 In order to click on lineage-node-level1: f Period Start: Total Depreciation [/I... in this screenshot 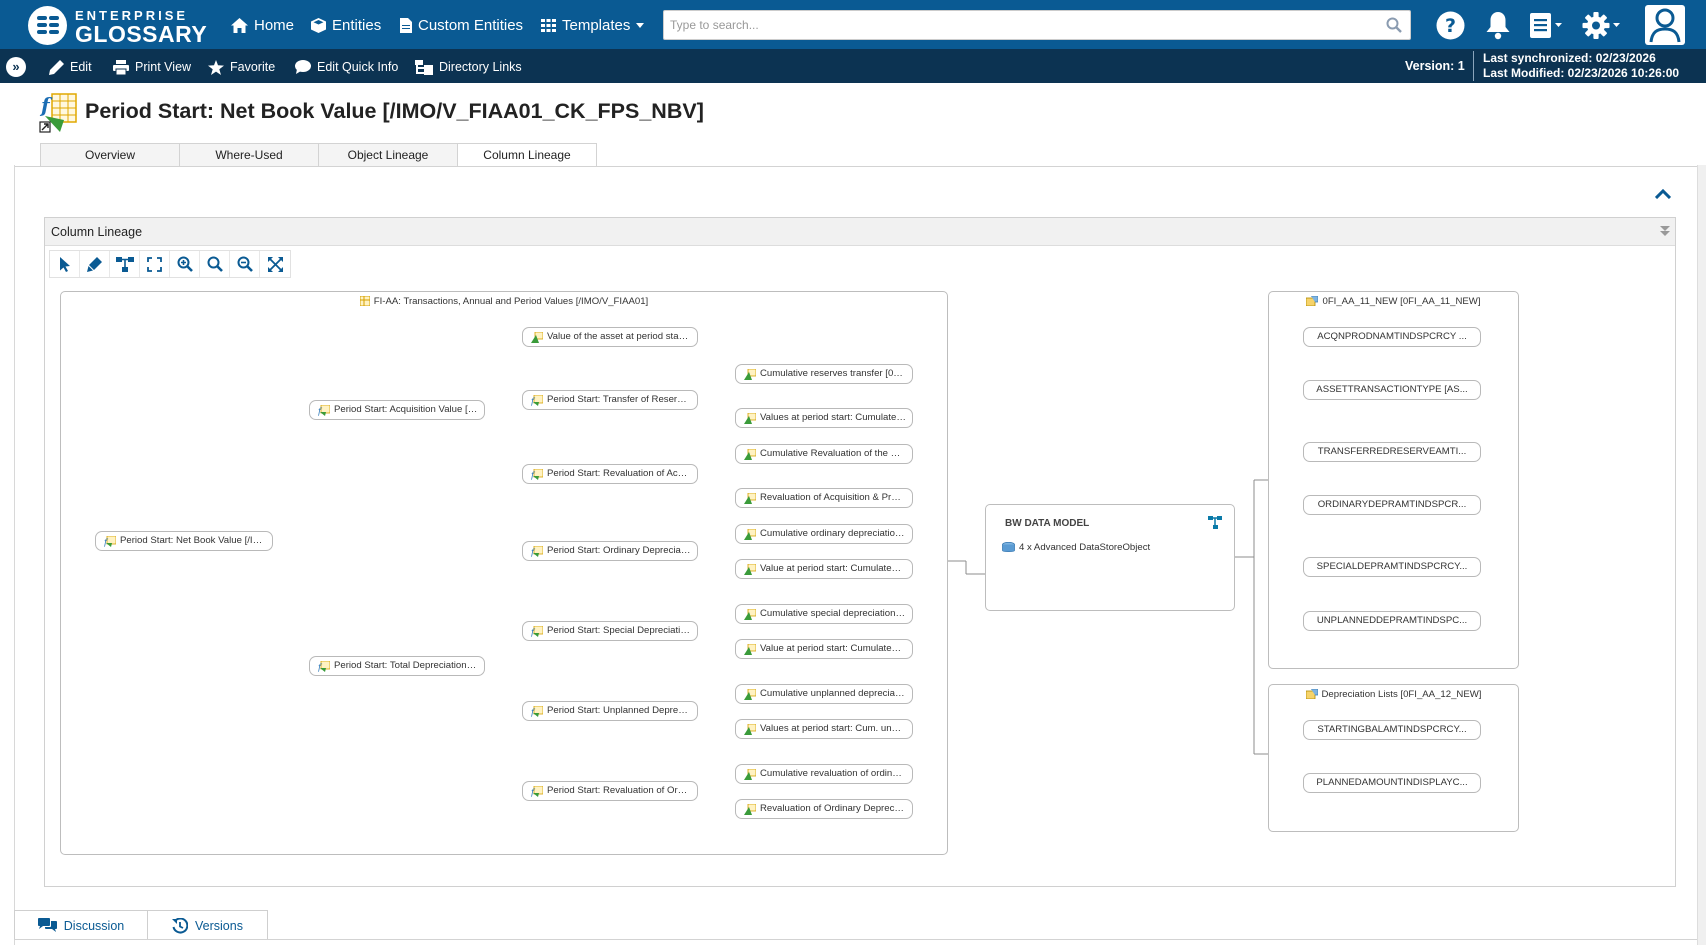, I will do `click(397, 666)`.